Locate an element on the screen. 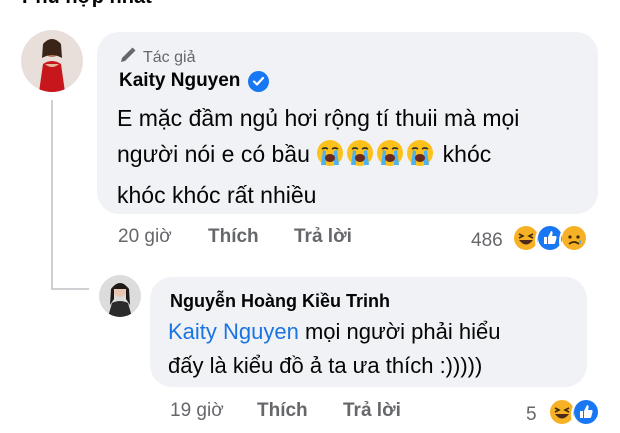 The height and width of the screenshot is (433, 620). comment-text-line-2: người nói e có bầu khóc is located at coordinates (352, 156).